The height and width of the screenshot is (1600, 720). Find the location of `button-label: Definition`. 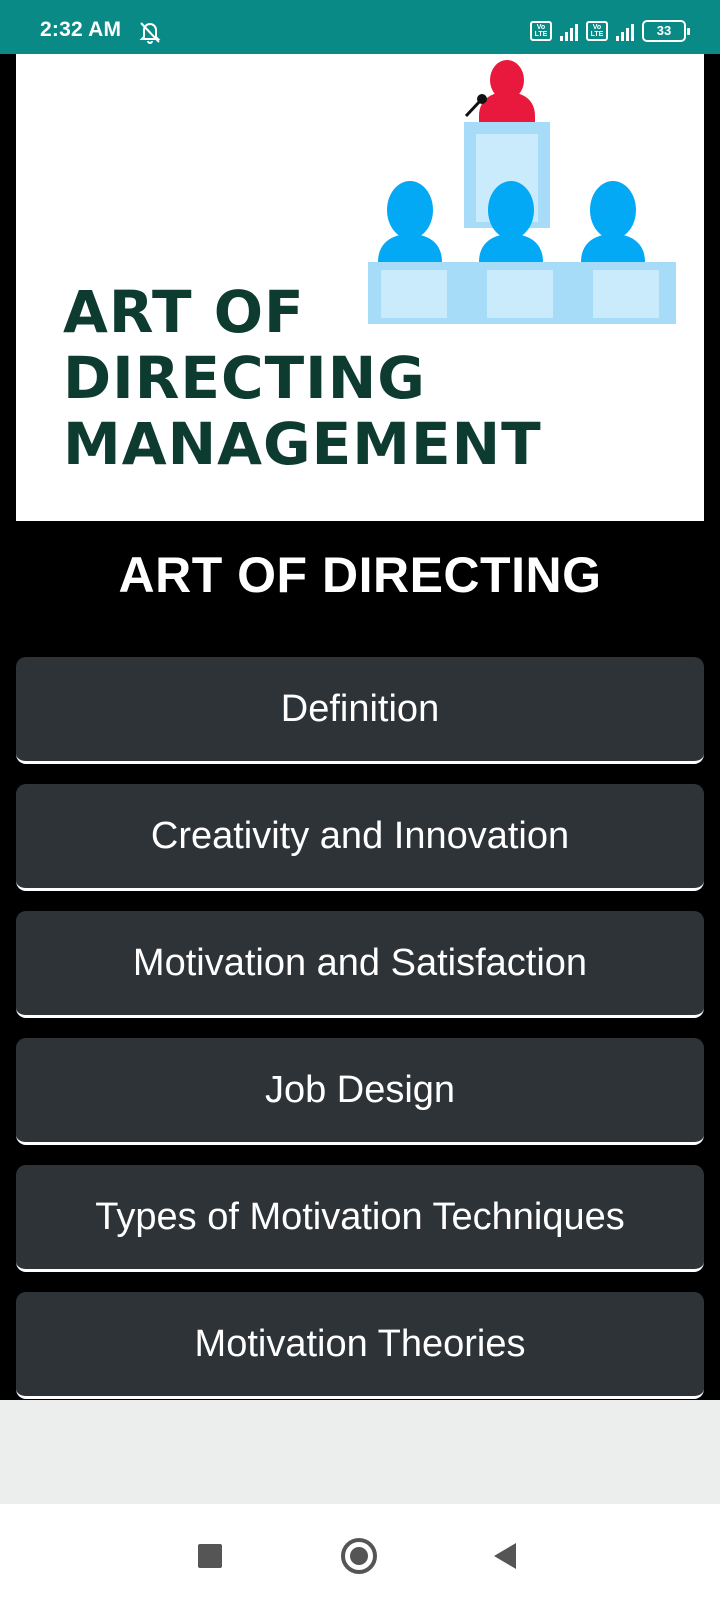

button-label: Definition is located at coordinates (360, 708).